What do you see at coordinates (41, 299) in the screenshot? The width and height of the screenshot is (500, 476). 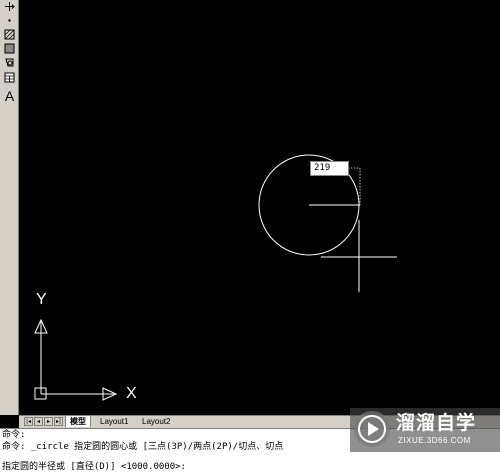 I see `ucs-y-label: Y` at bounding box center [41, 299].